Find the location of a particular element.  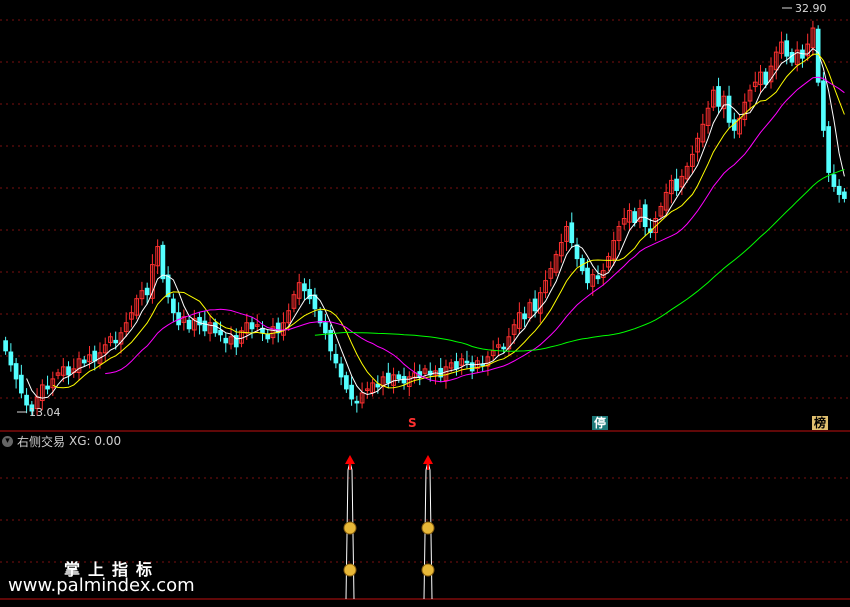

indicator-value: XG: 0.00 is located at coordinates (95, 441).